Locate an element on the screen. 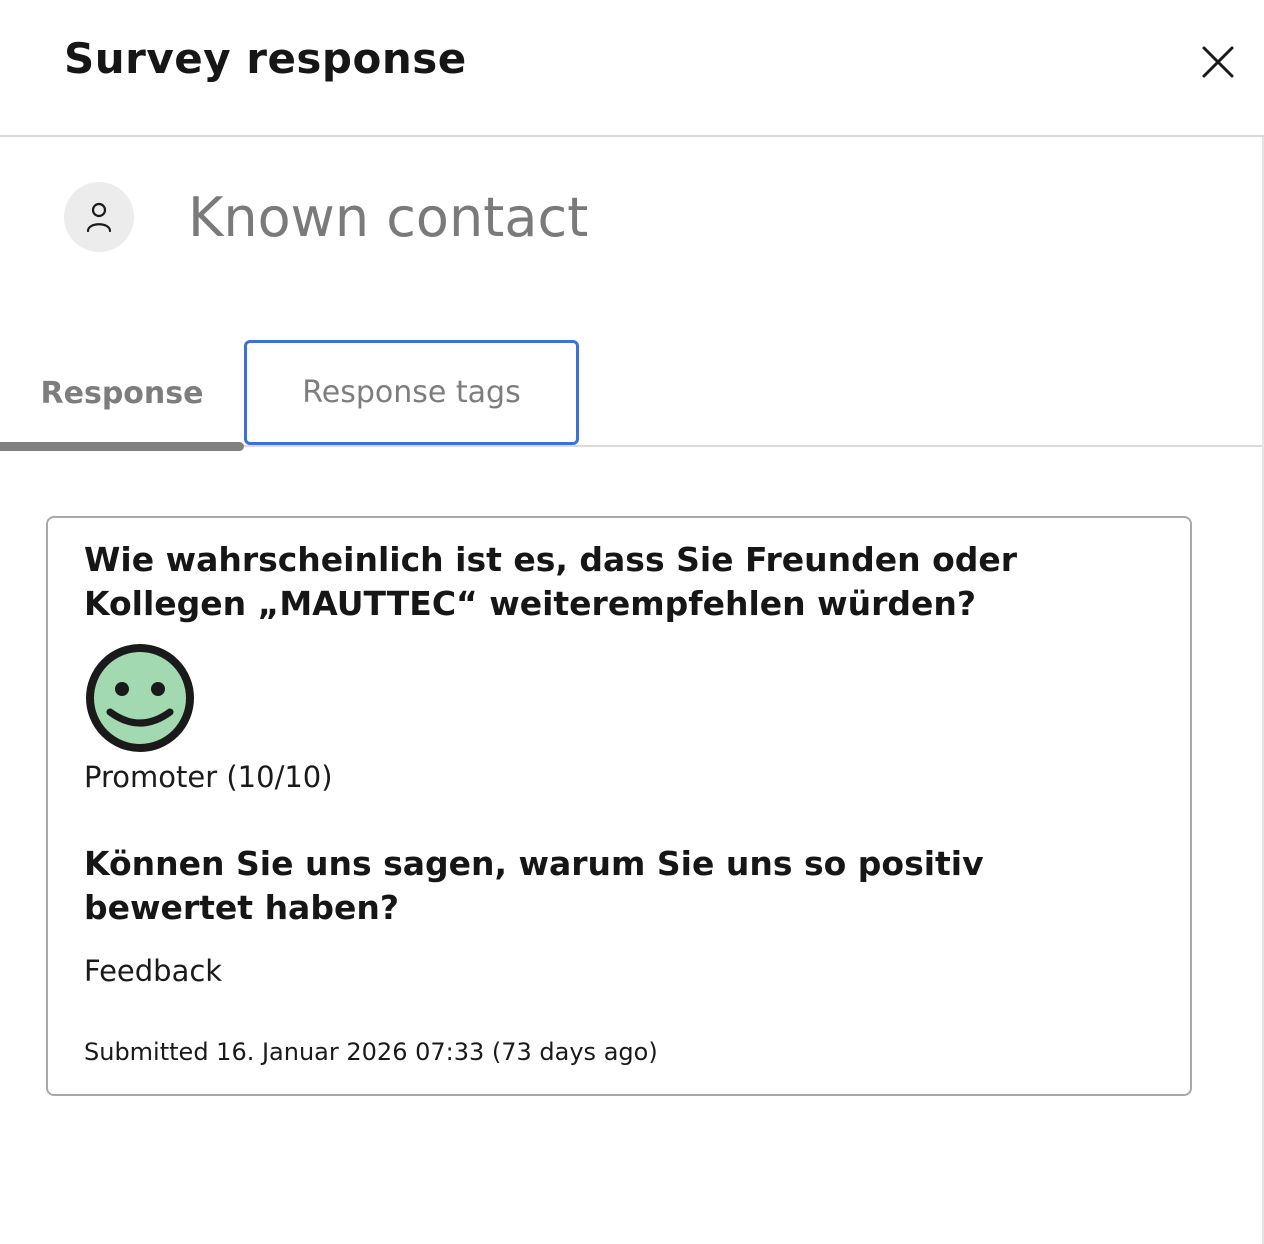  rating-label: Promoter (10/10) is located at coordinates (208, 777).